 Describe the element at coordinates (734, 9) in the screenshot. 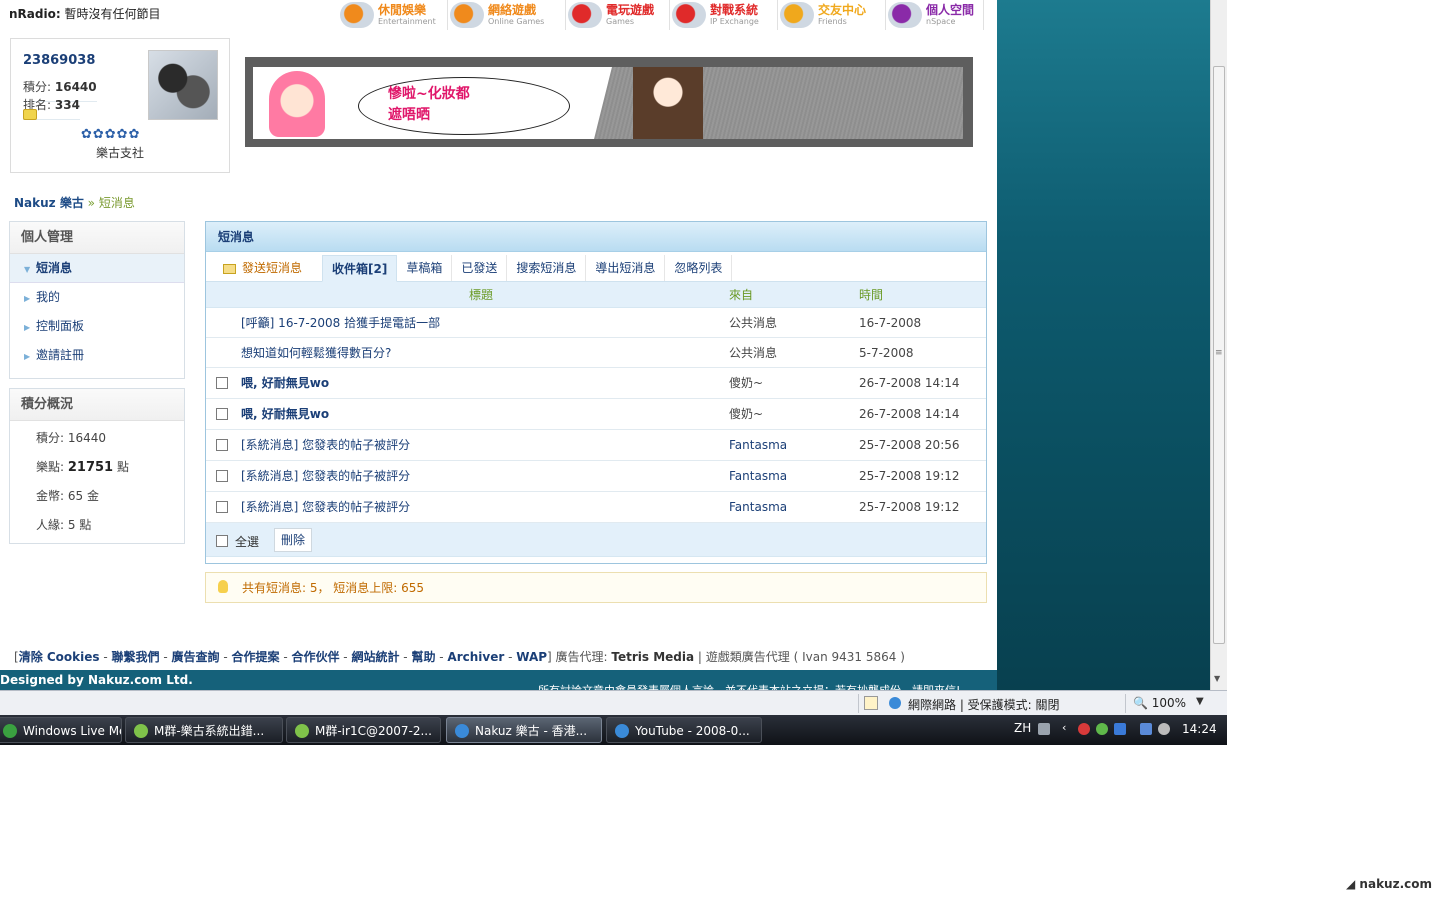

I see `nav-item-label: 對戰系統` at that location.